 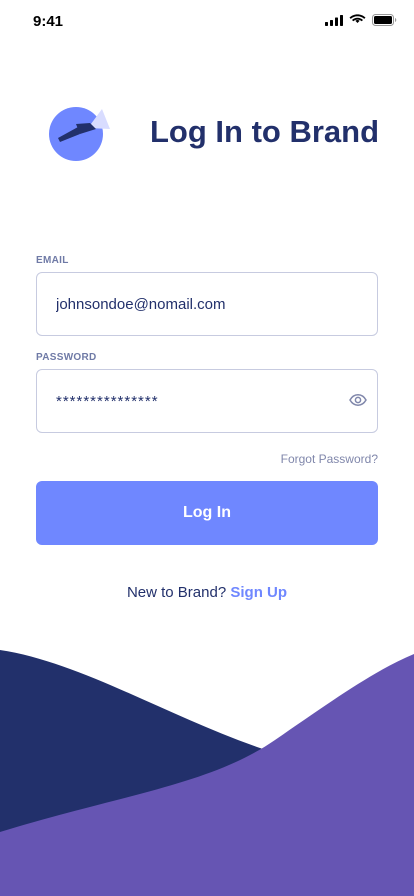 What do you see at coordinates (384, 20) in the screenshot?
I see `battery-icon` at bounding box center [384, 20].